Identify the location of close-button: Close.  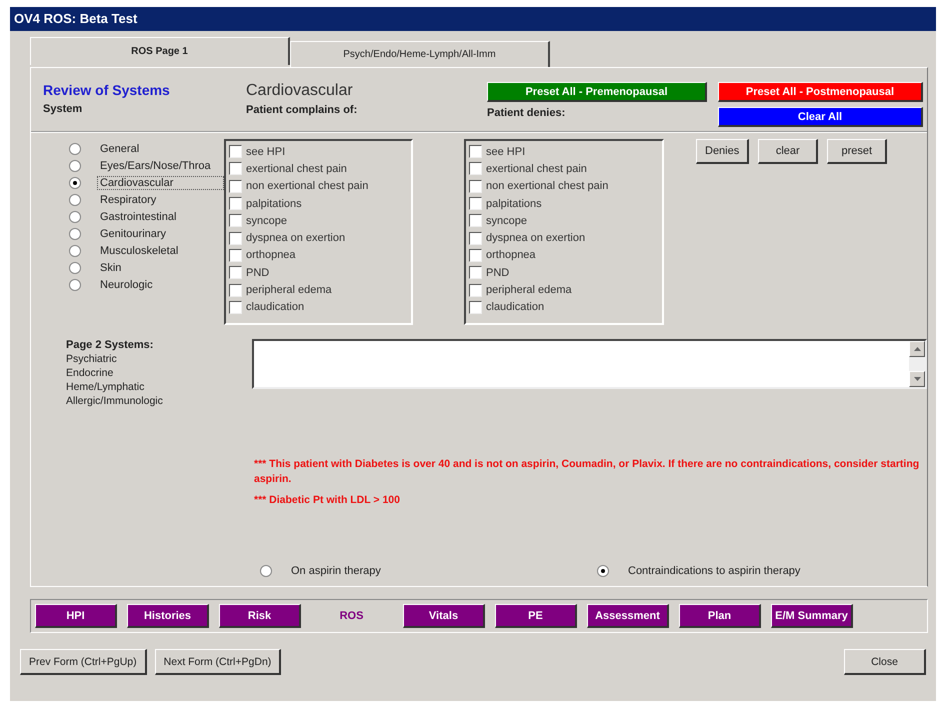
(885, 662).